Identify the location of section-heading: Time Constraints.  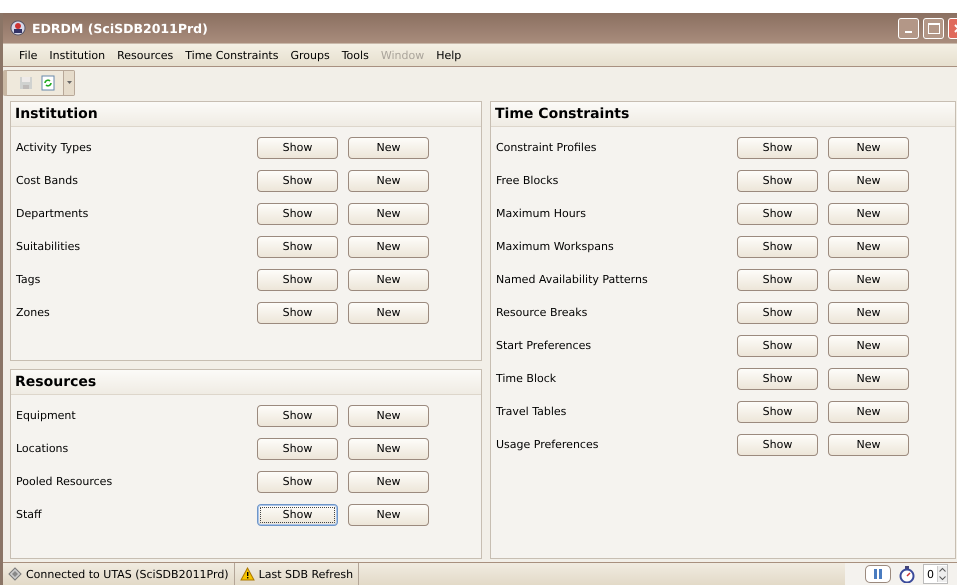
(723, 114).